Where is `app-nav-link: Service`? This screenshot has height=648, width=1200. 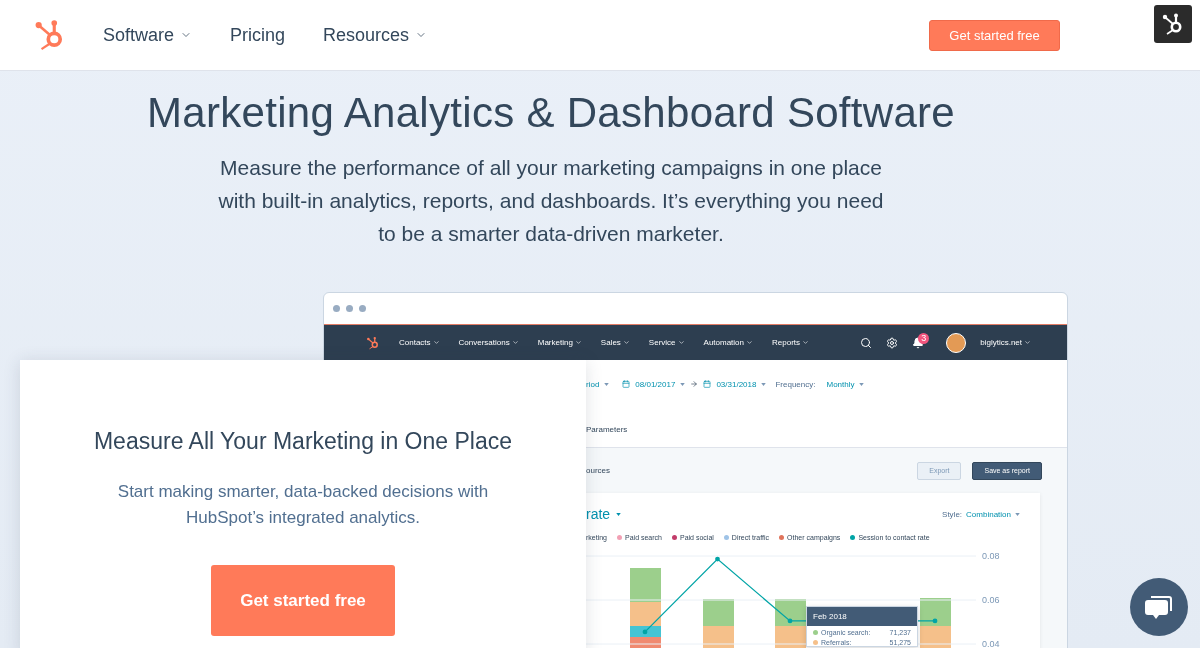
app-nav-link: Service is located at coordinates (666, 342).